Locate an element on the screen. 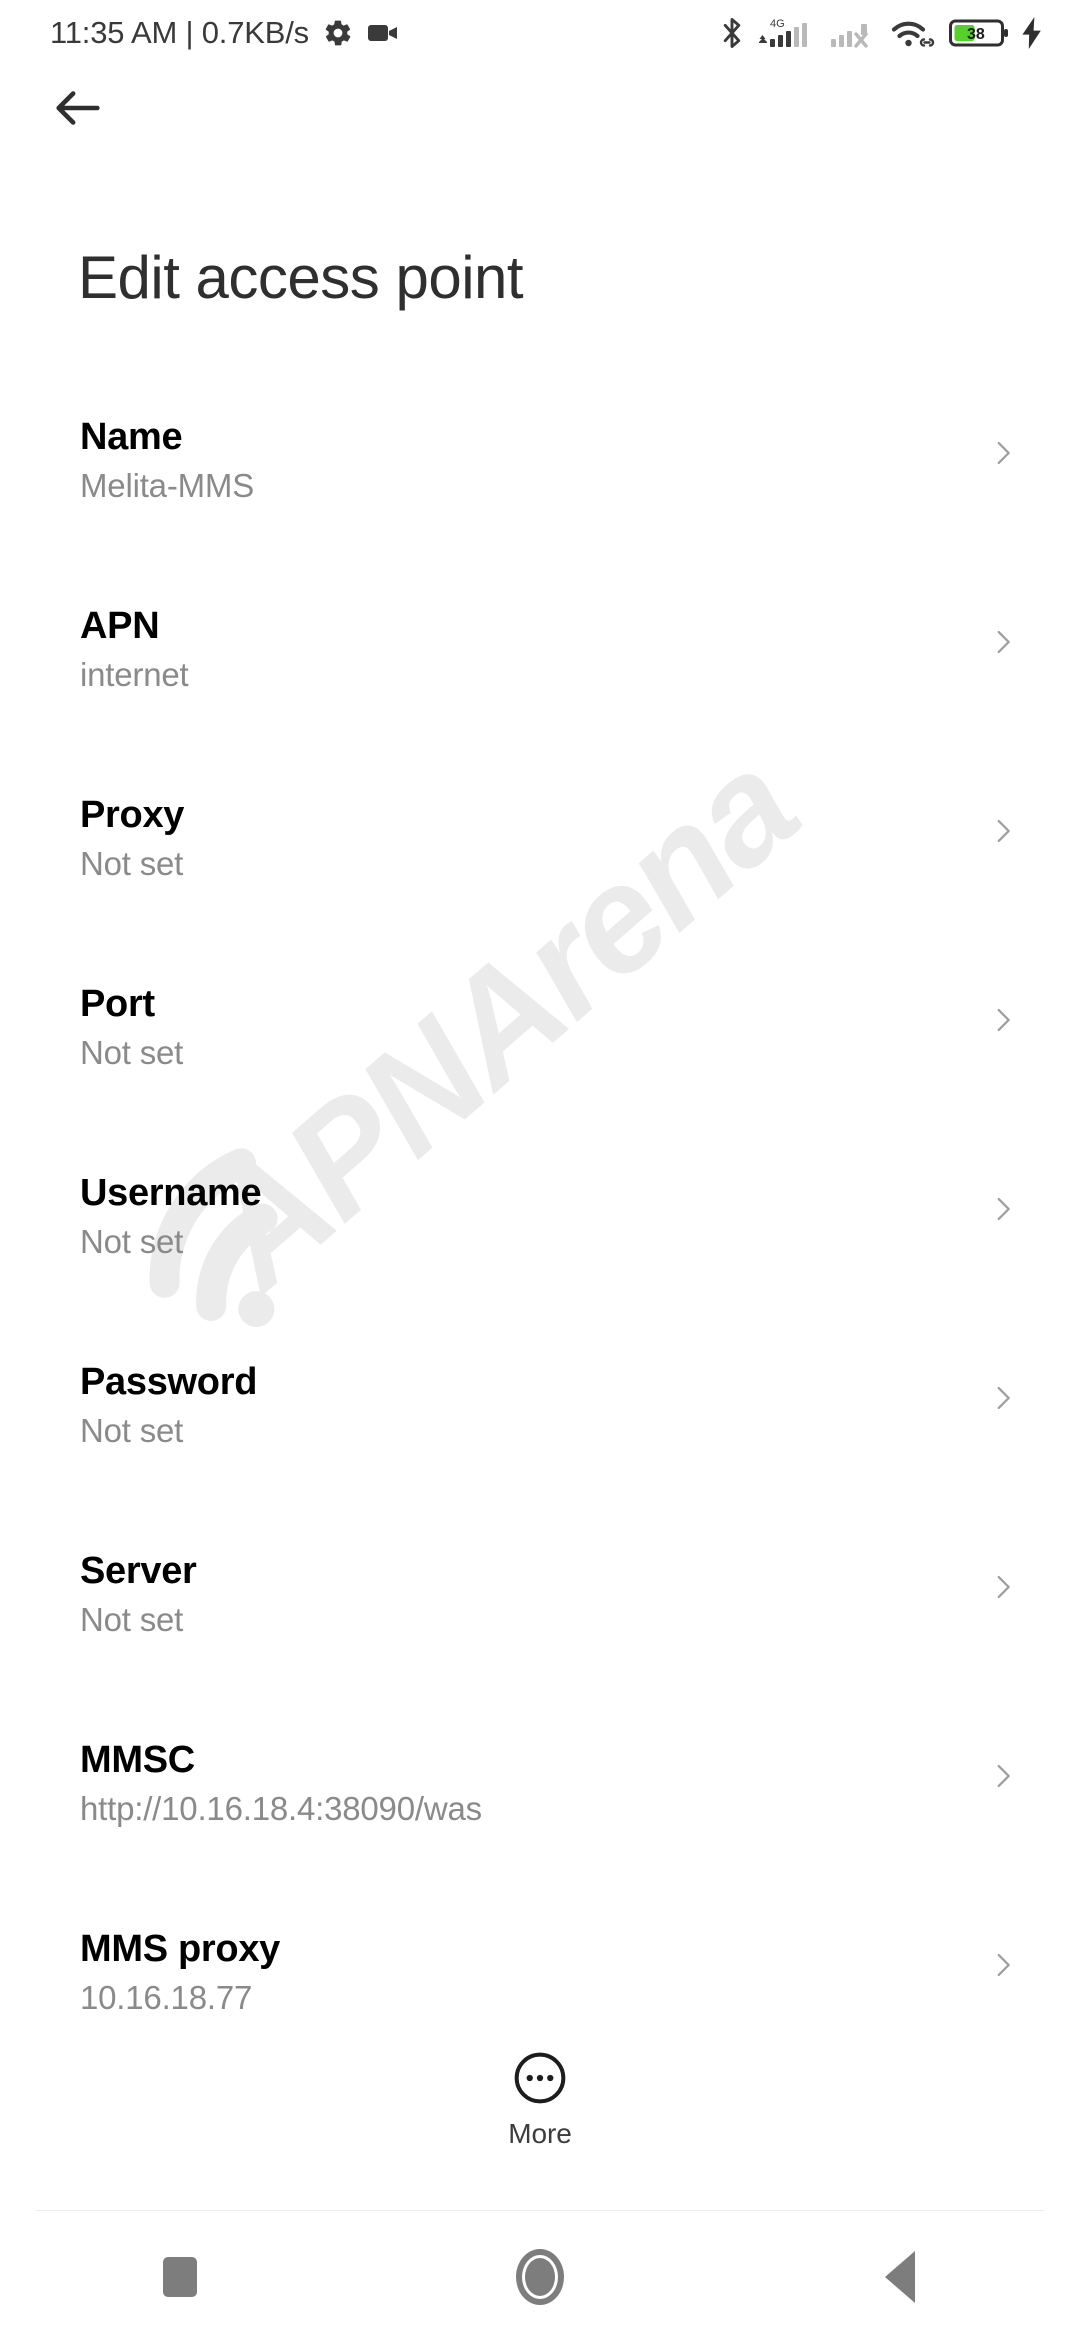 The height and width of the screenshot is (2340, 1080). battery-icon: 38 is located at coordinates (979, 33).